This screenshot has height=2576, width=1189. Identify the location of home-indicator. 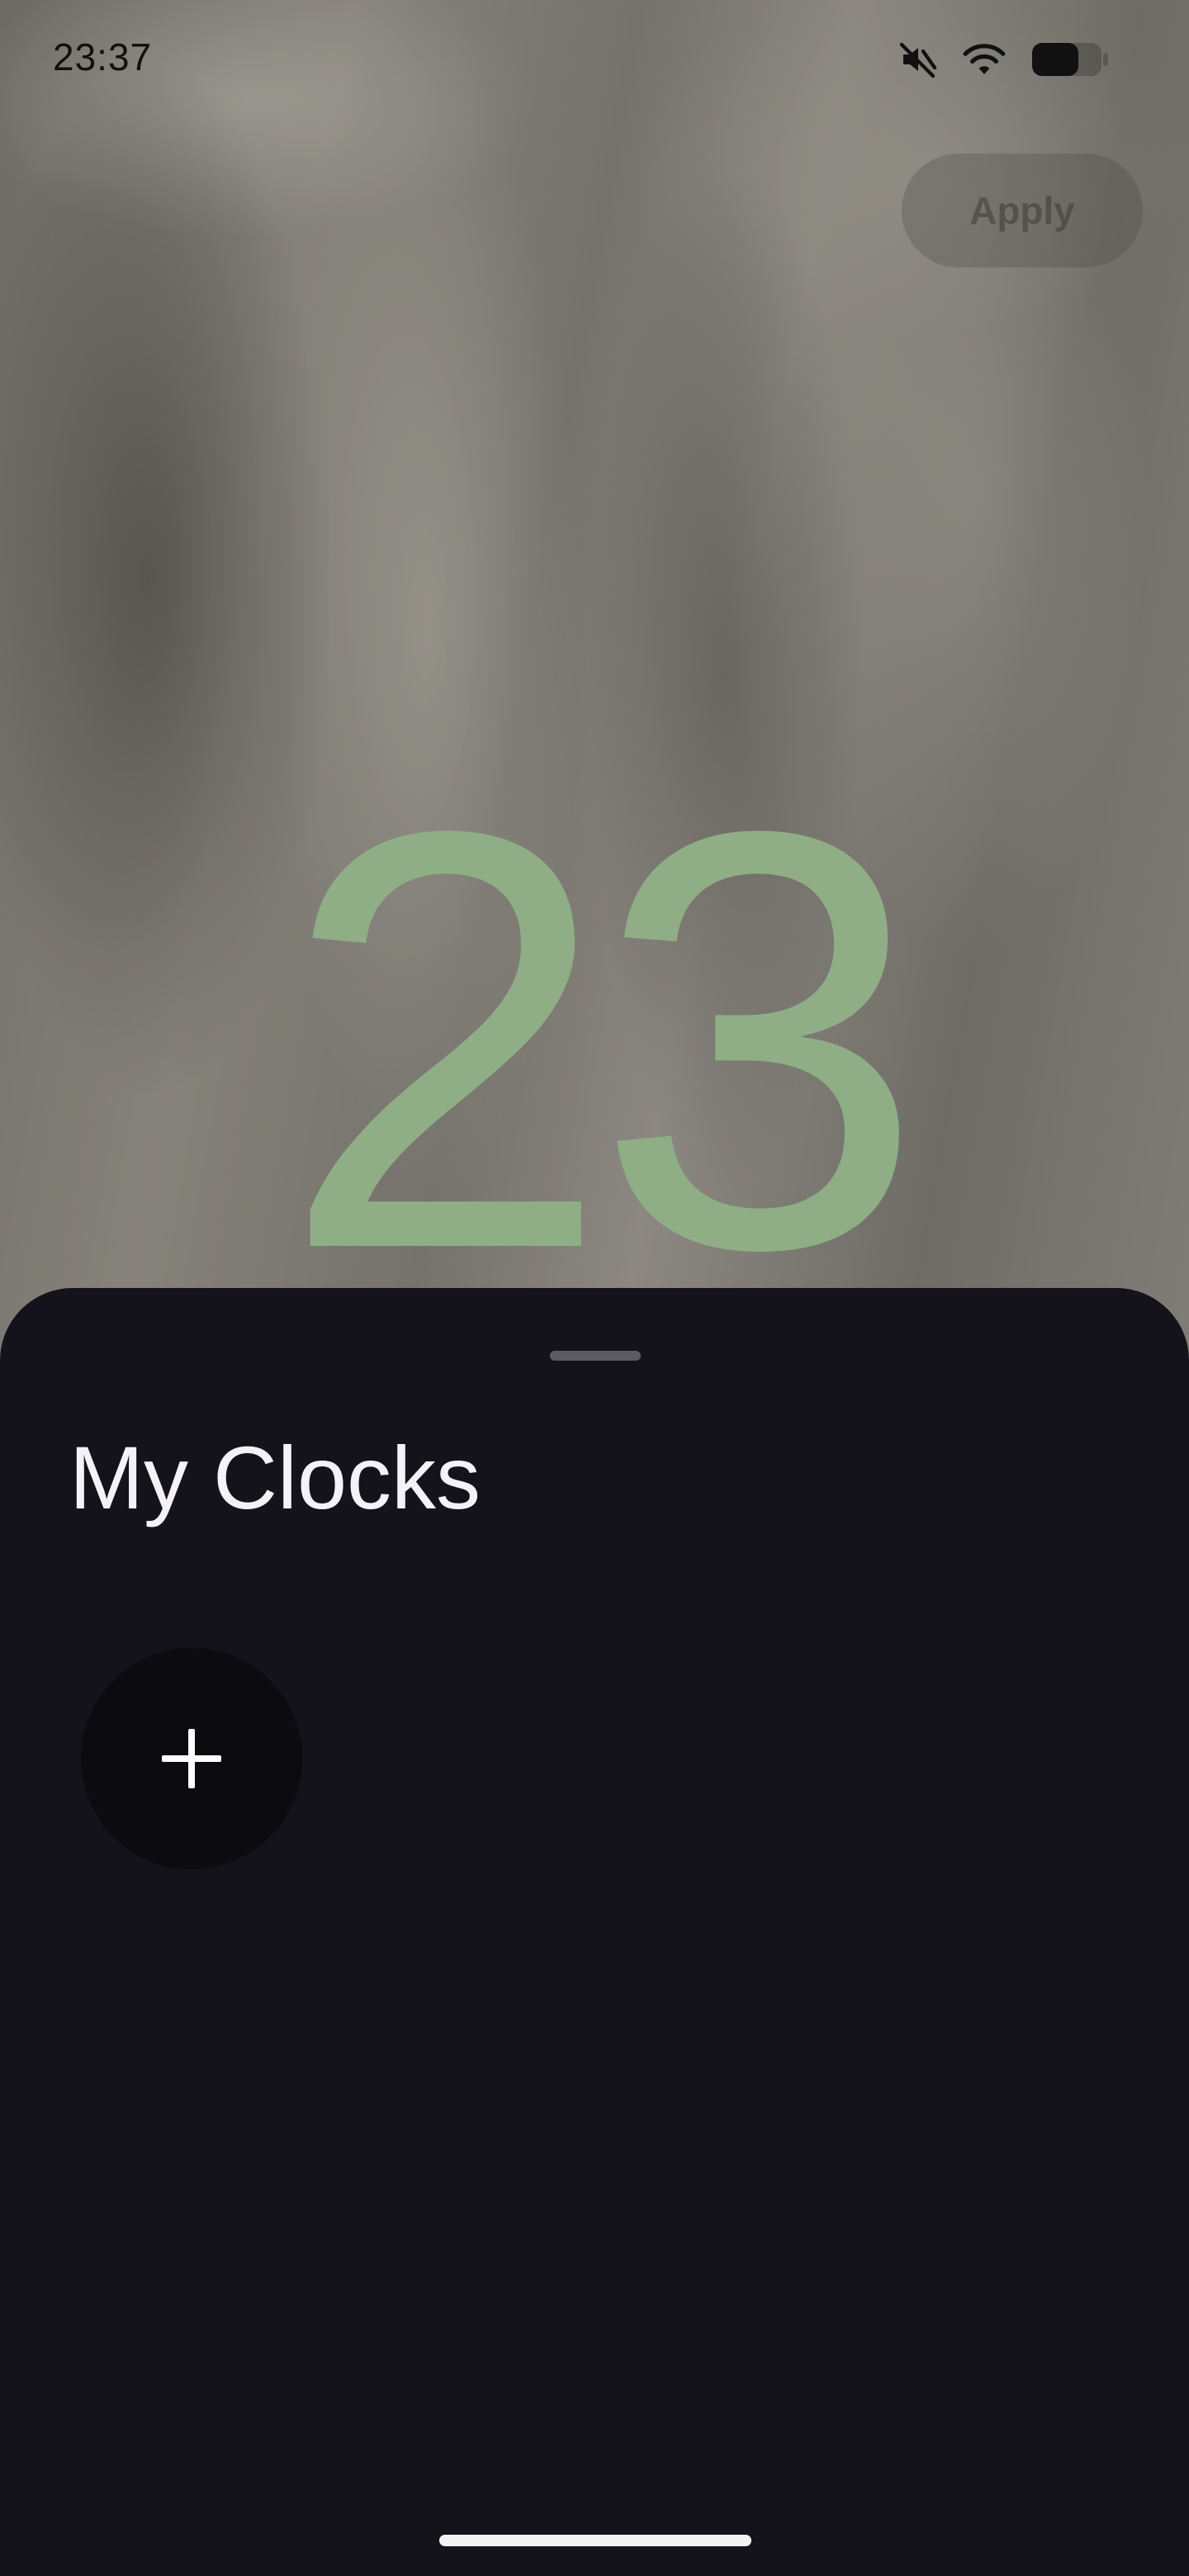
(595, 2540).